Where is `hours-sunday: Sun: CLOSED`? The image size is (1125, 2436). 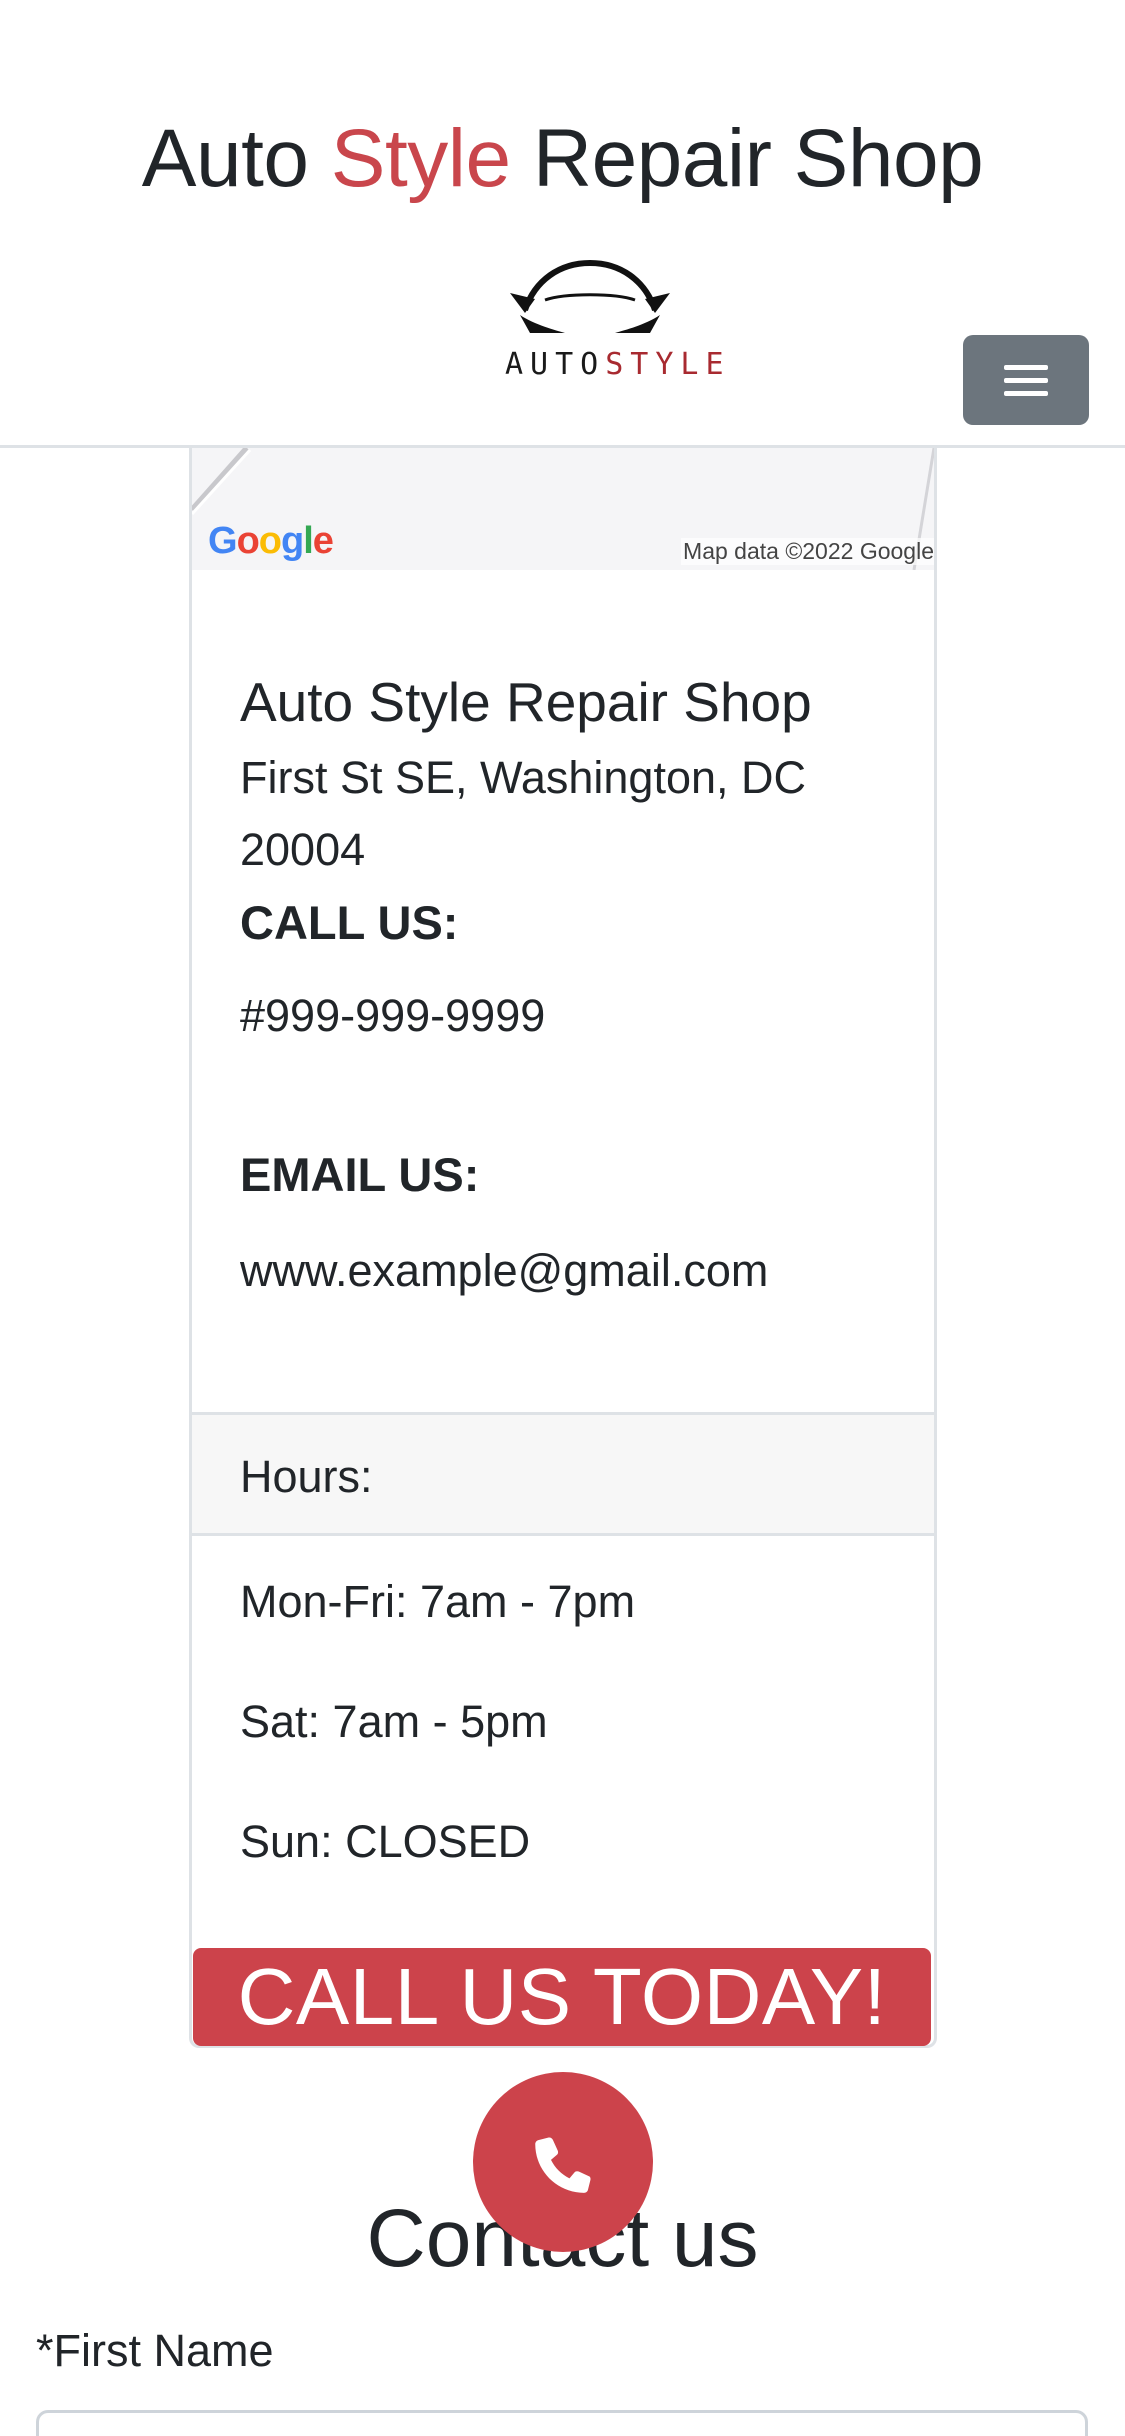 hours-sunday: Sun: CLOSED is located at coordinates (385, 1841).